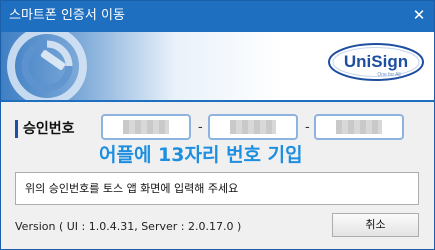 The width and height of the screenshot is (435, 250). What do you see at coordinates (388, 75) in the screenshot?
I see `unisign-logo-tagline: One for All` at bounding box center [388, 75].